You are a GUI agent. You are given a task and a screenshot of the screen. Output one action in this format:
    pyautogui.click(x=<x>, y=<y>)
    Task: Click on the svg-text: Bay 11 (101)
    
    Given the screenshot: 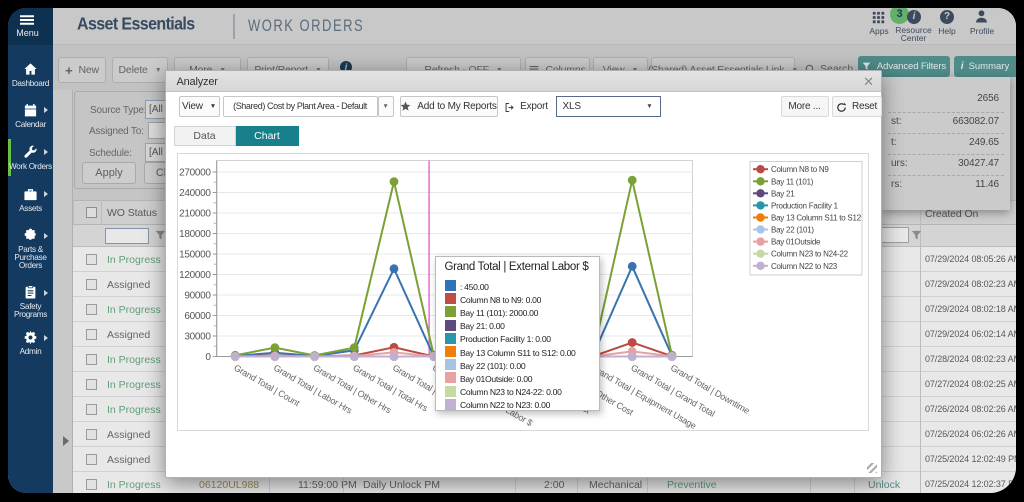 What is the action you would take?
    pyautogui.click(x=792, y=181)
    